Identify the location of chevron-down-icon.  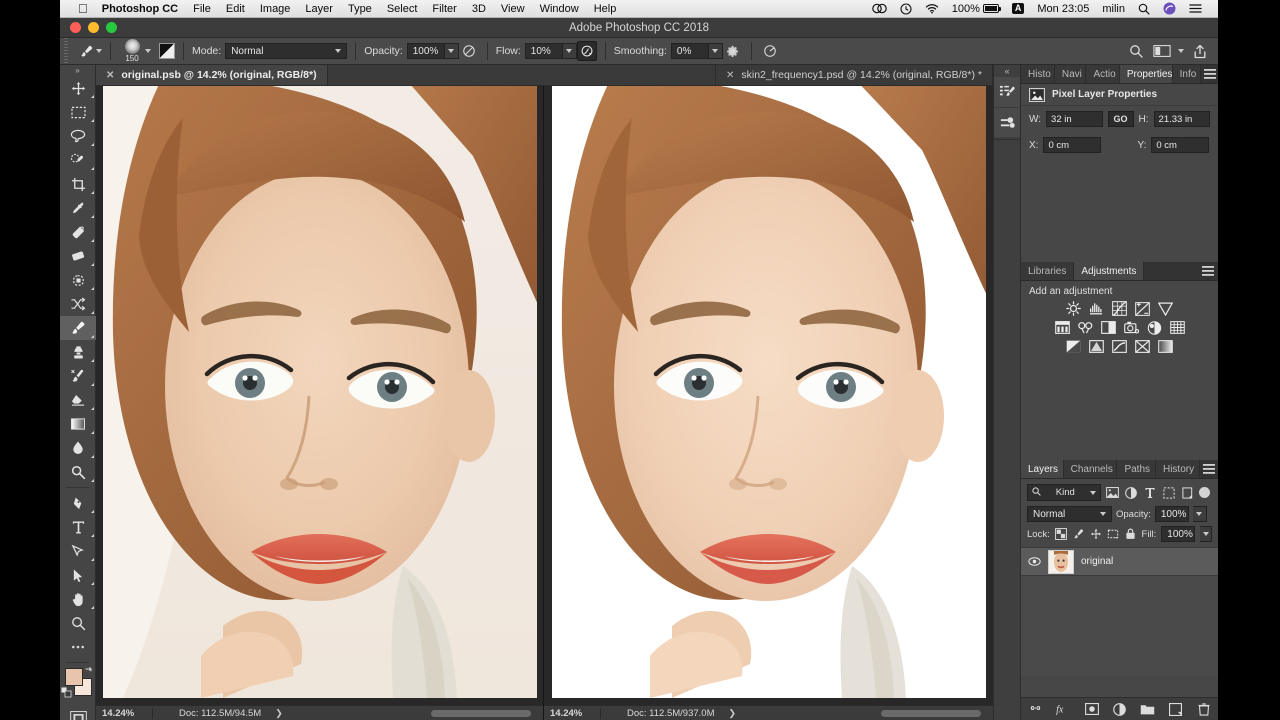
(1181, 51).